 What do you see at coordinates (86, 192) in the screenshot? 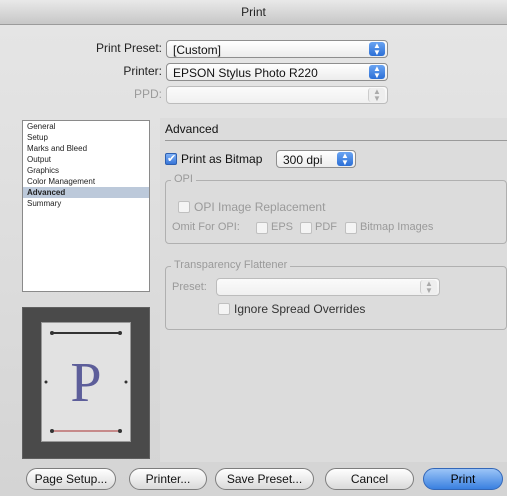
I see `sidebar-item-advanced: Advanced` at bounding box center [86, 192].